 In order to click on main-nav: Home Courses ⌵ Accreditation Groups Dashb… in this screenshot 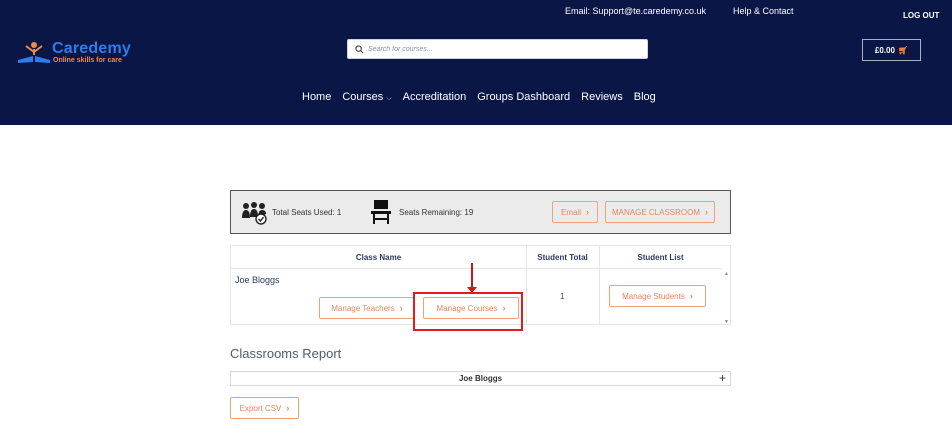, I will do `click(484, 97)`.